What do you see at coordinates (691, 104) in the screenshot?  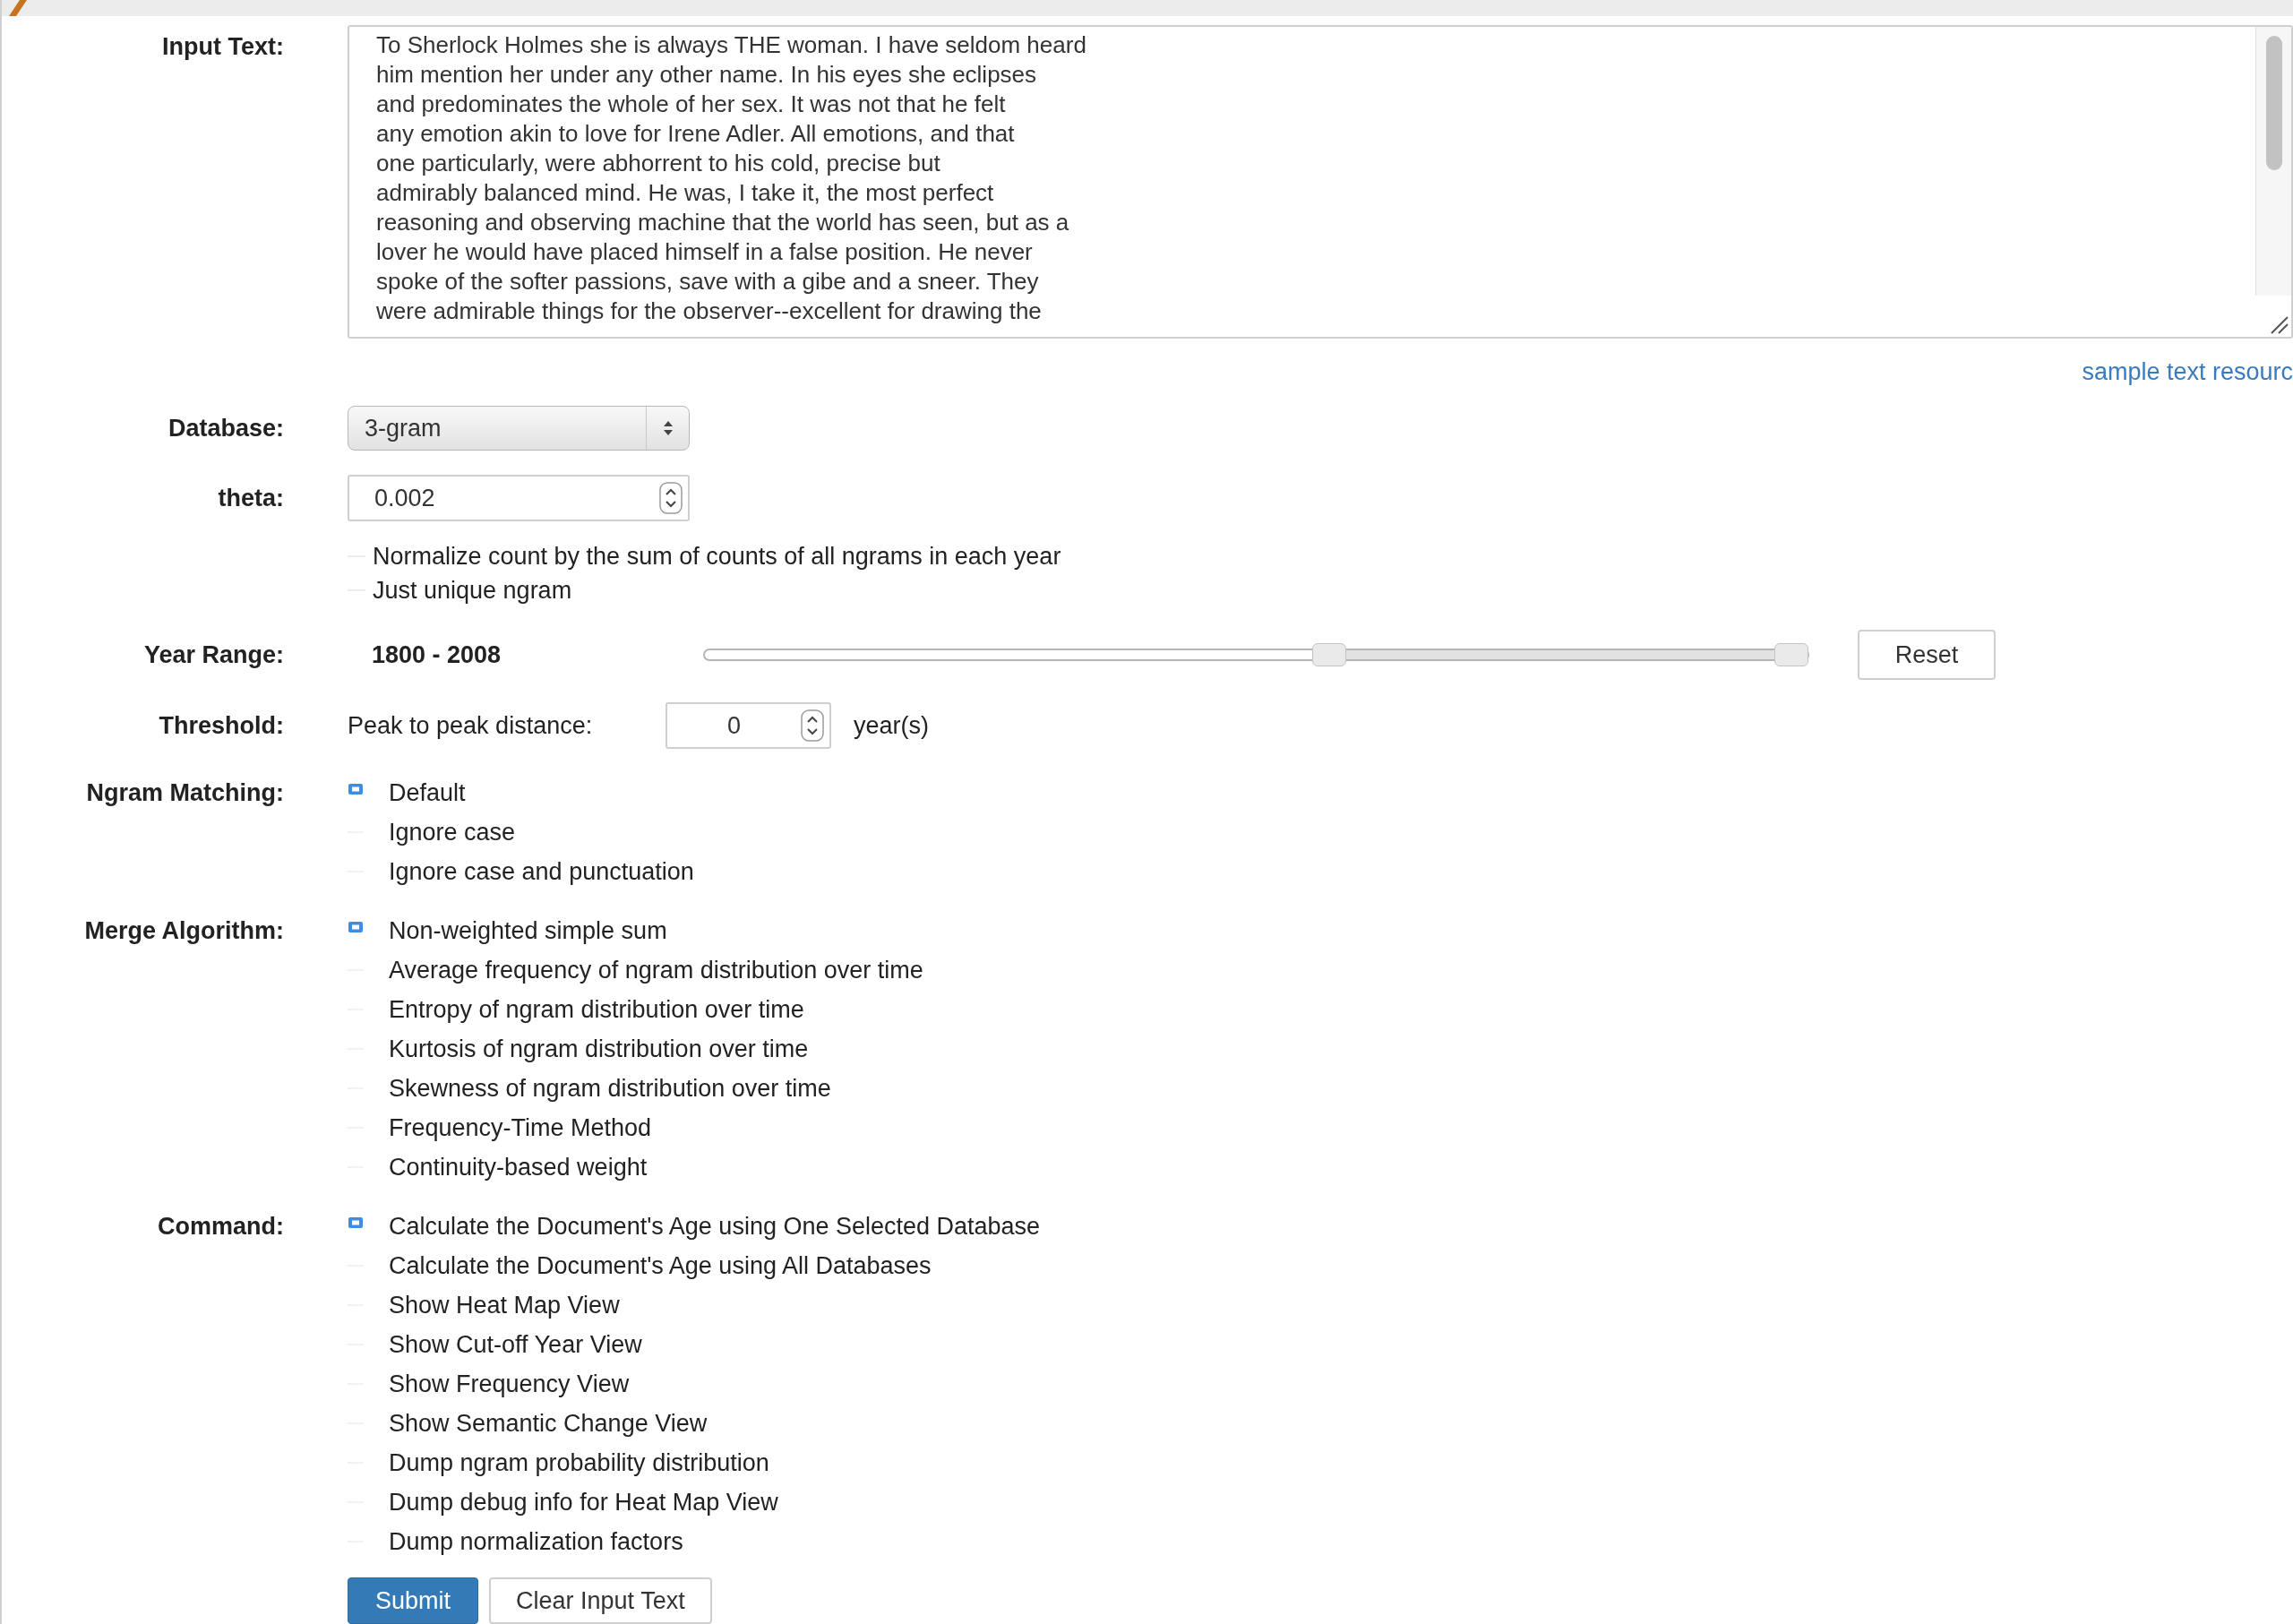 I see `text-line: and predominates the whole of her sex. It was not that he felt` at bounding box center [691, 104].